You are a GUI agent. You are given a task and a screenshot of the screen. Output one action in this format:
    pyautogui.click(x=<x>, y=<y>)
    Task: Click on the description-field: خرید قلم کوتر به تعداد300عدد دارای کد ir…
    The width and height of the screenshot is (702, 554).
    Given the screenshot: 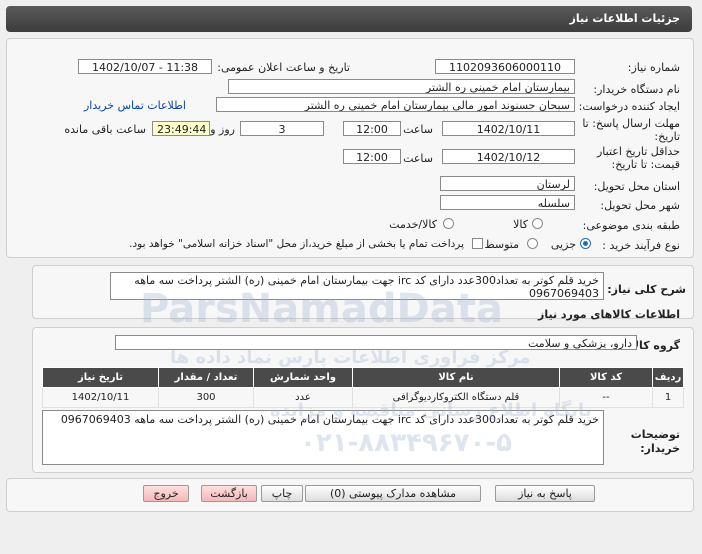 What is the action you would take?
    pyautogui.click(x=357, y=286)
    